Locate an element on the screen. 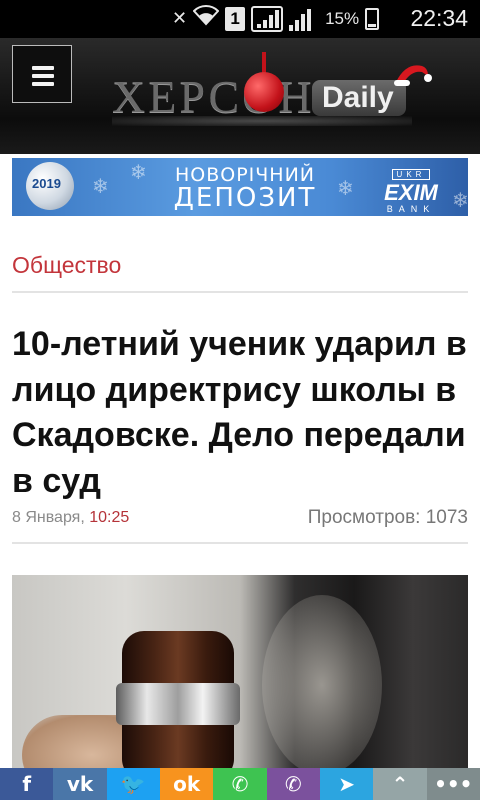 The width and height of the screenshot is (480, 800). battery-percent: 15% is located at coordinates (342, 18).